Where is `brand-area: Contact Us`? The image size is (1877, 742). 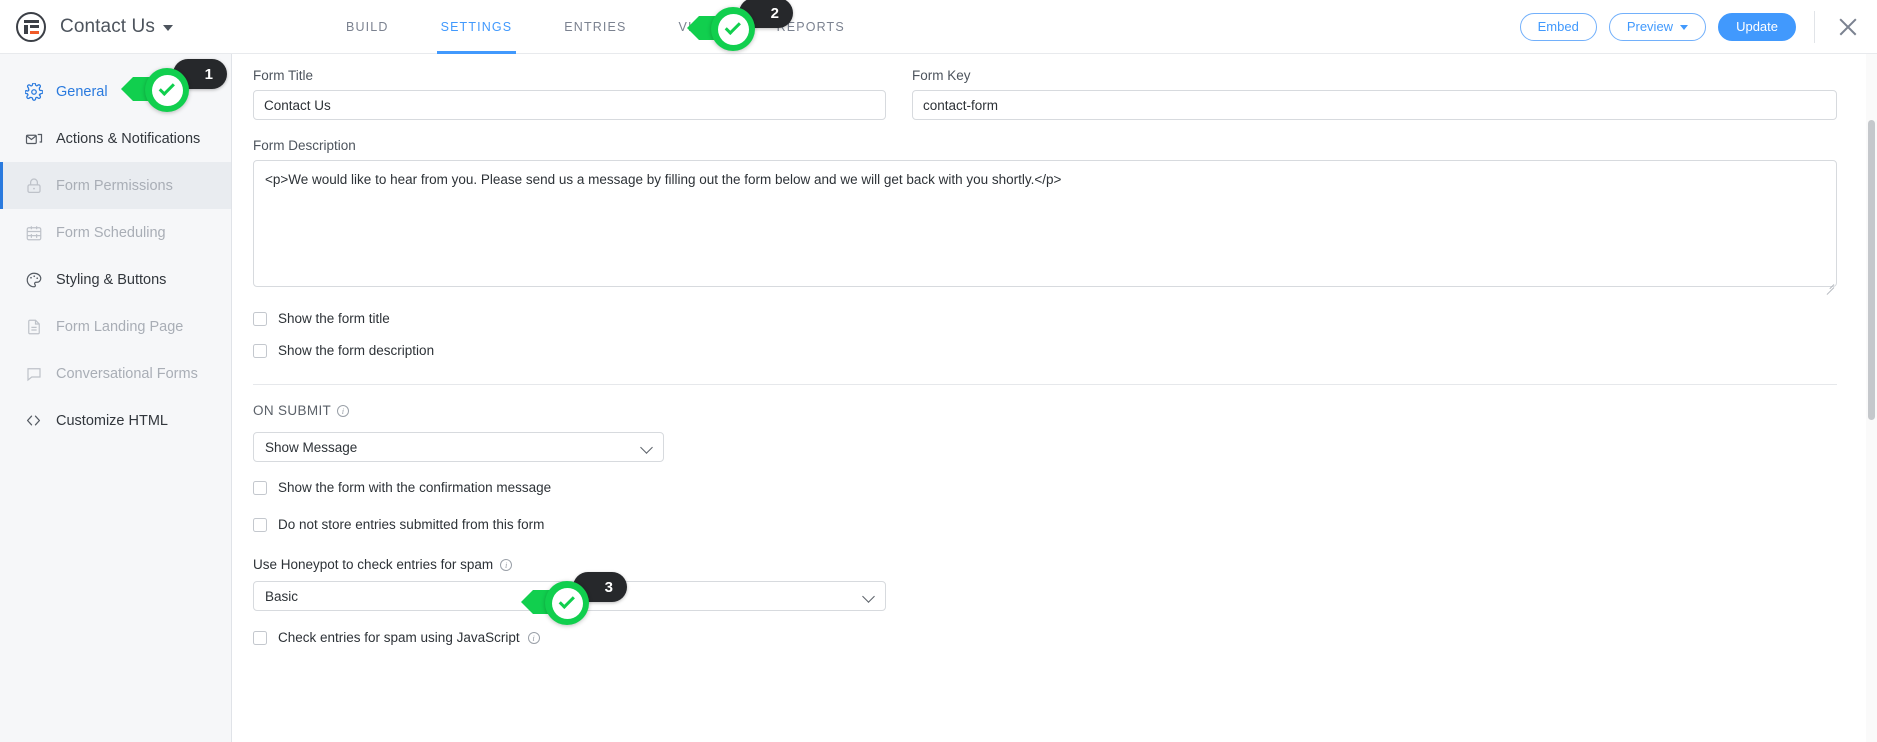
brand-area: Contact Us is located at coordinates (139, 26).